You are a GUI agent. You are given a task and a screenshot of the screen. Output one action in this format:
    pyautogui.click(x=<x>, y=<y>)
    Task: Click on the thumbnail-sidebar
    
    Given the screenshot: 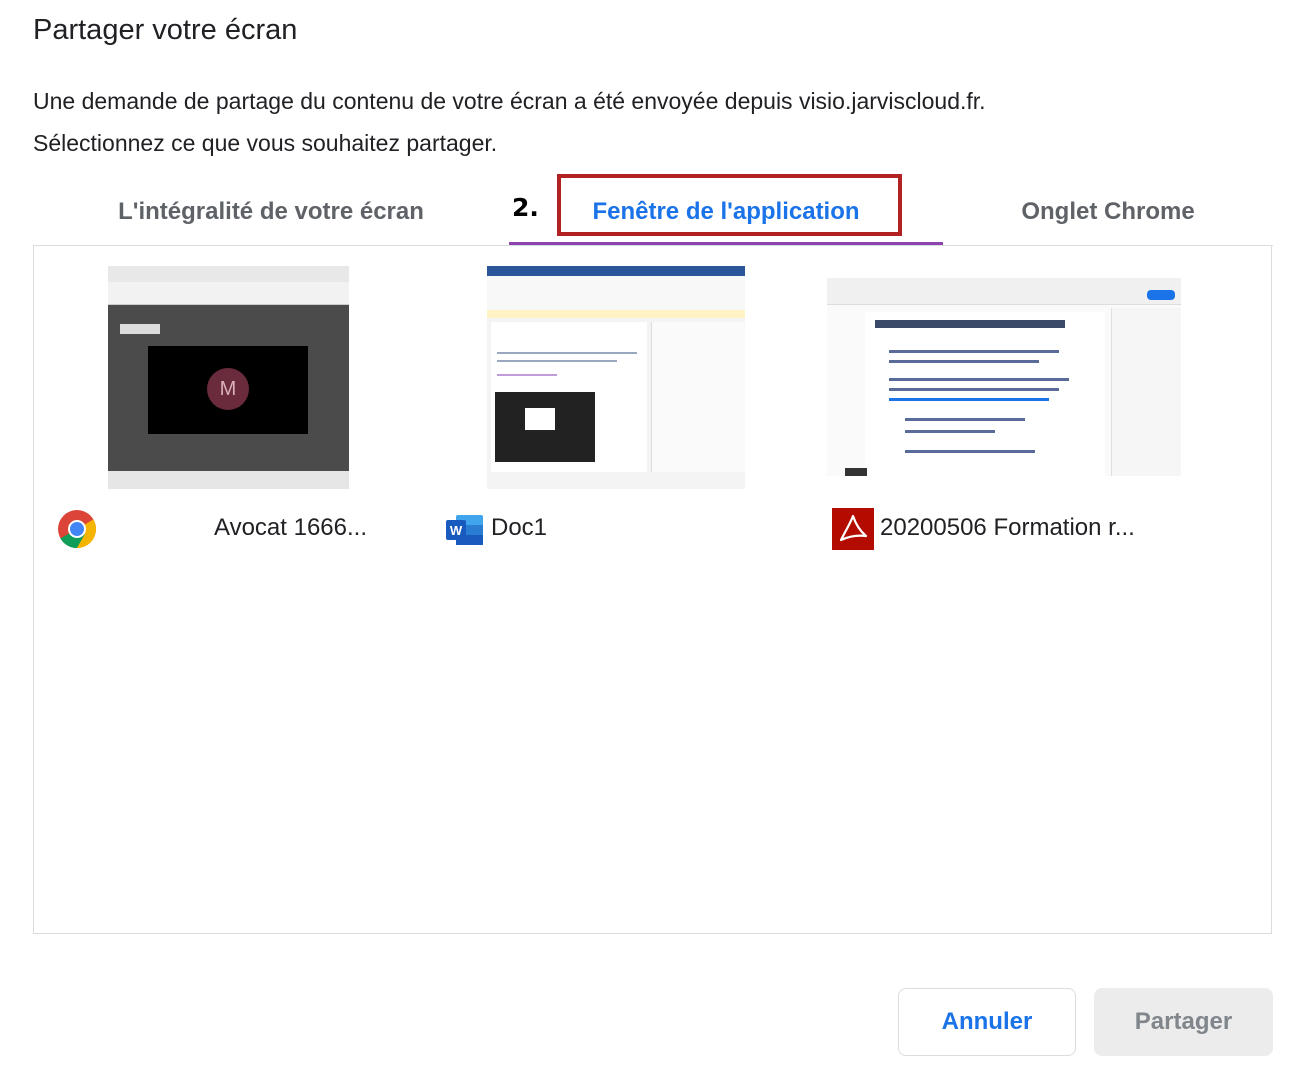 What is the action you would take?
    pyautogui.click(x=1146, y=392)
    